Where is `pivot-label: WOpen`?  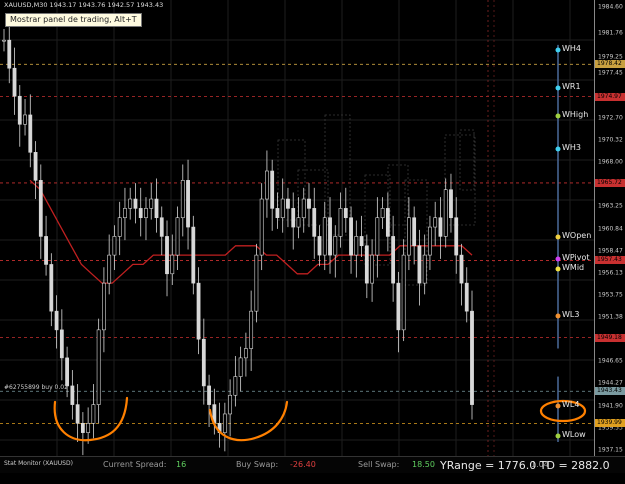 pivot-label: WOpen is located at coordinates (577, 236).